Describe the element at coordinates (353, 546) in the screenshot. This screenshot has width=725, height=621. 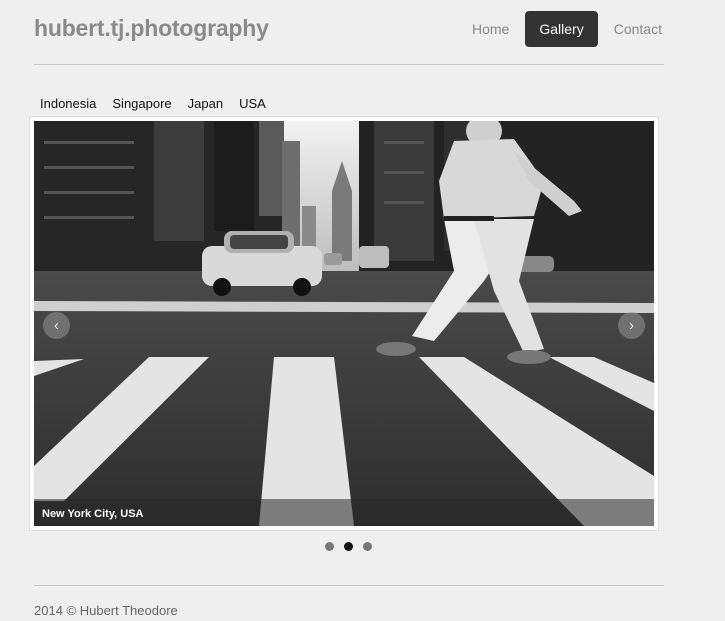
I see `carousel-indicators` at that location.